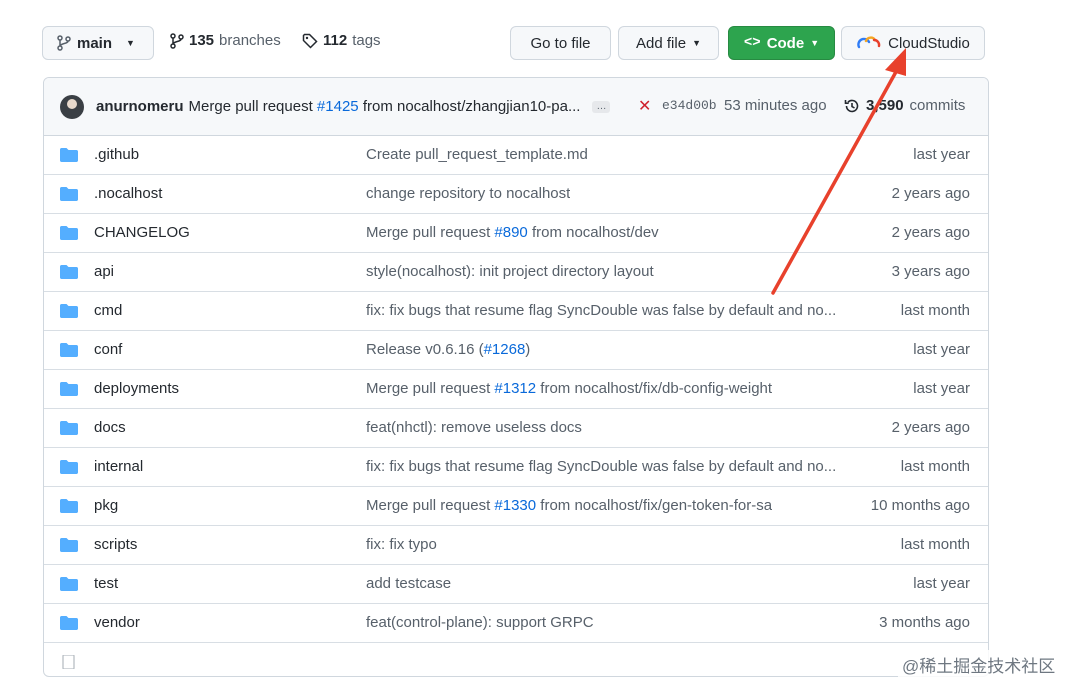 The height and width of the screenshot is (692, 1080). Describe the element at coordinates (310, 41) in the screenshot. I see `tag-icon` at that location.